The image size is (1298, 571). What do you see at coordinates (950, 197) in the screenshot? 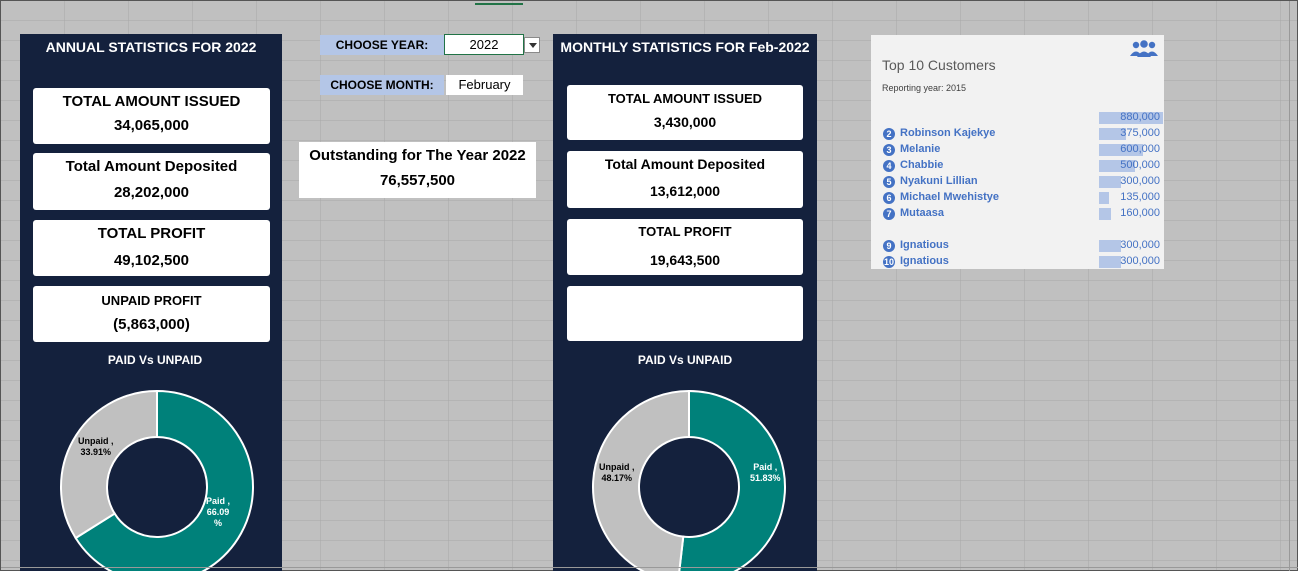
I see `customer-name: Michael Mwehistye` at bounding box center [950, 197].